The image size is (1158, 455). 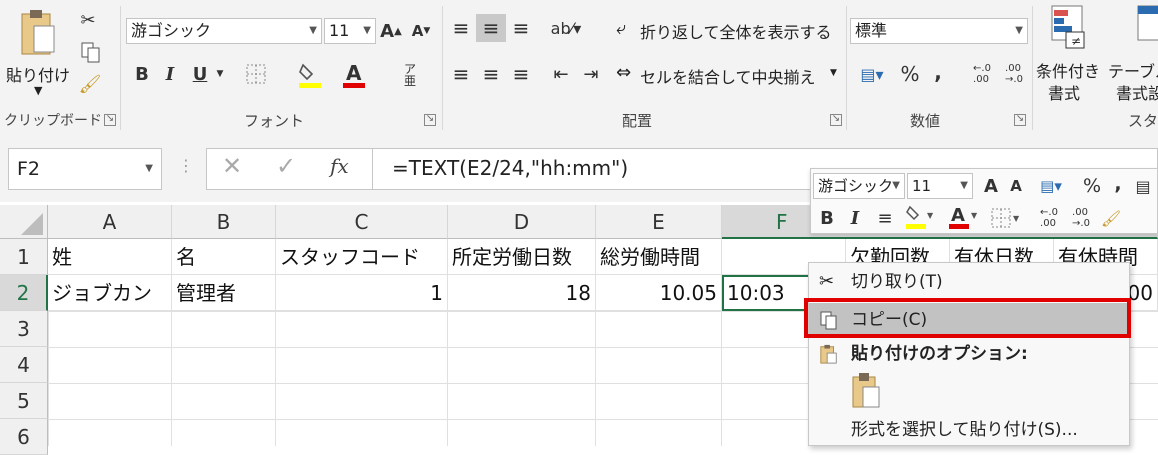 I want to click on decrease-font-size-icon: A ▼, so click(x=421, y=31).